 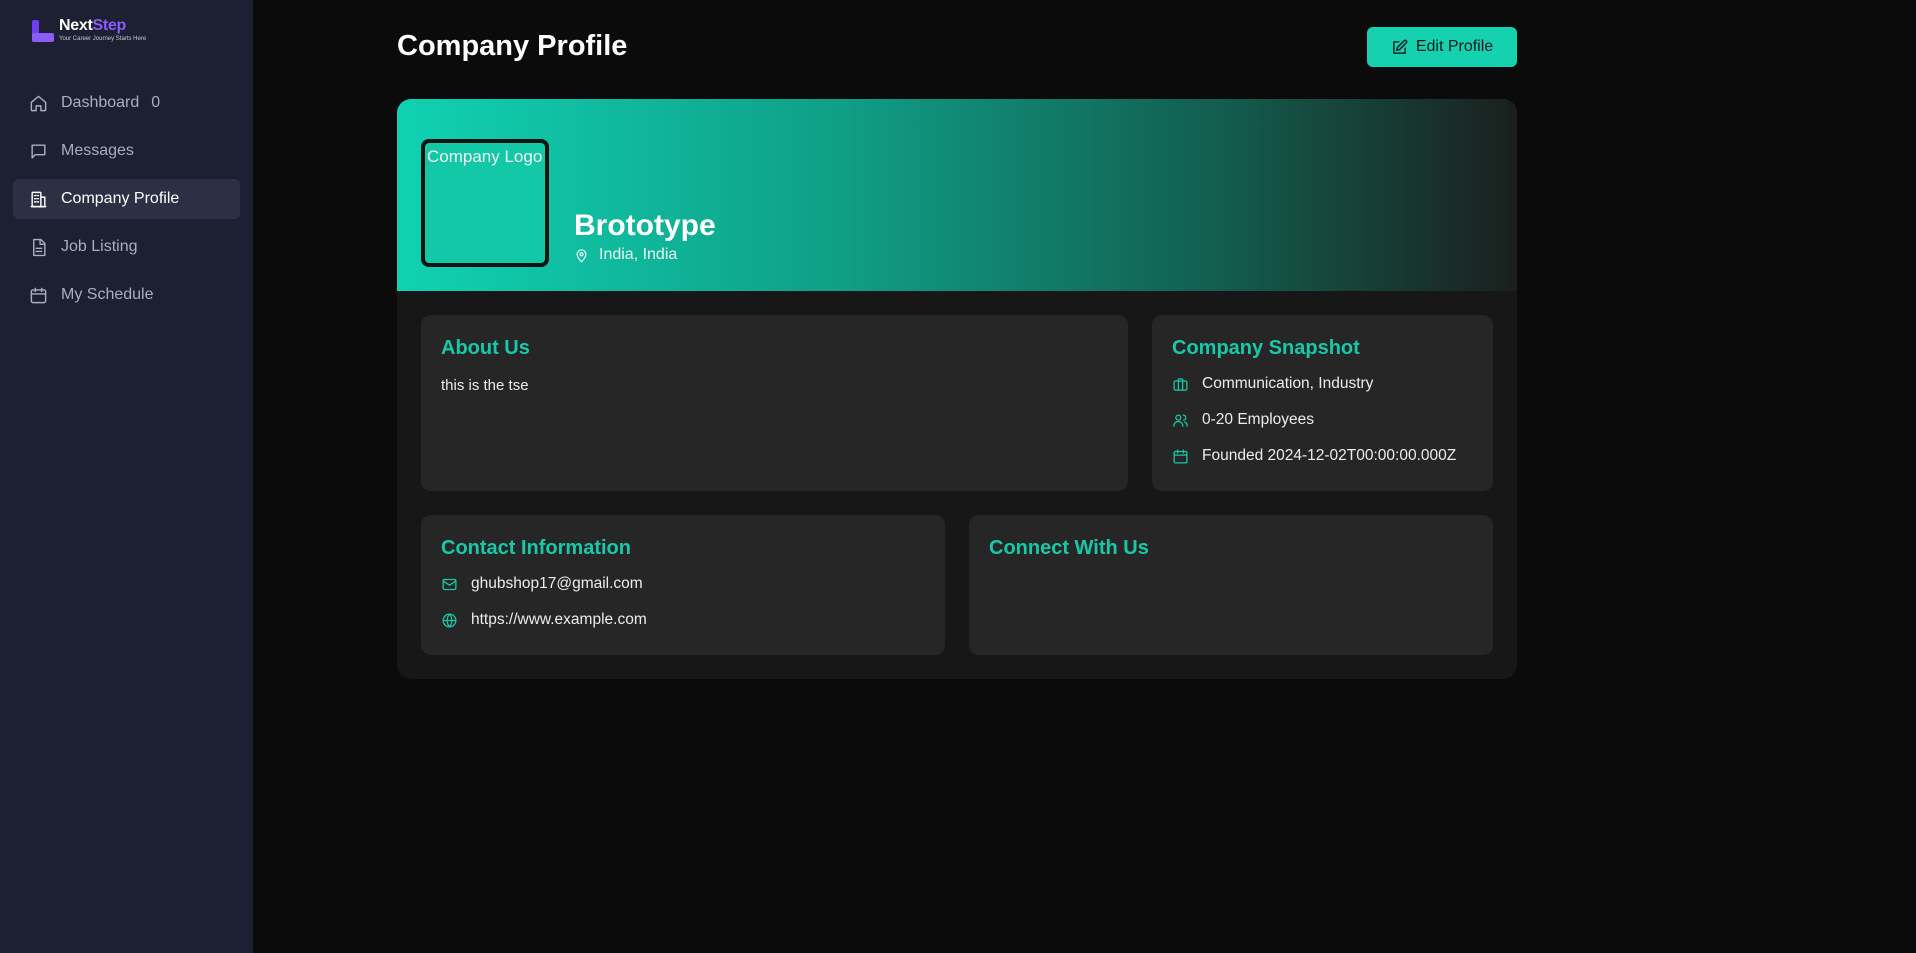 I want to click on contact-information-title: Contact Information, so click(x=536, y=548).